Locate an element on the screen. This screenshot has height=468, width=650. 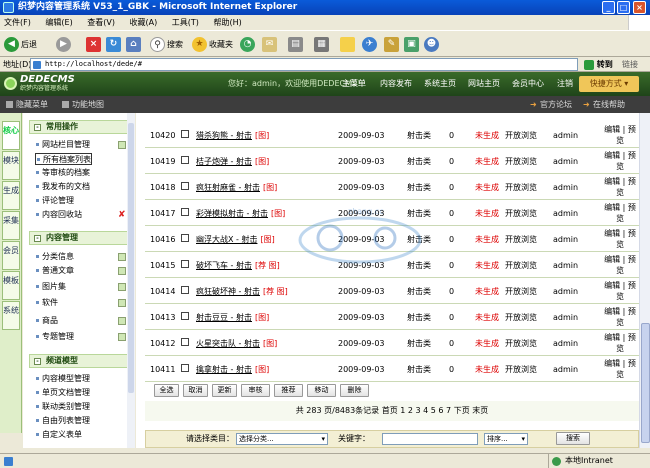
article-title-link: 桔子炮弹 - 射击 is located at coordinates (224, 161).